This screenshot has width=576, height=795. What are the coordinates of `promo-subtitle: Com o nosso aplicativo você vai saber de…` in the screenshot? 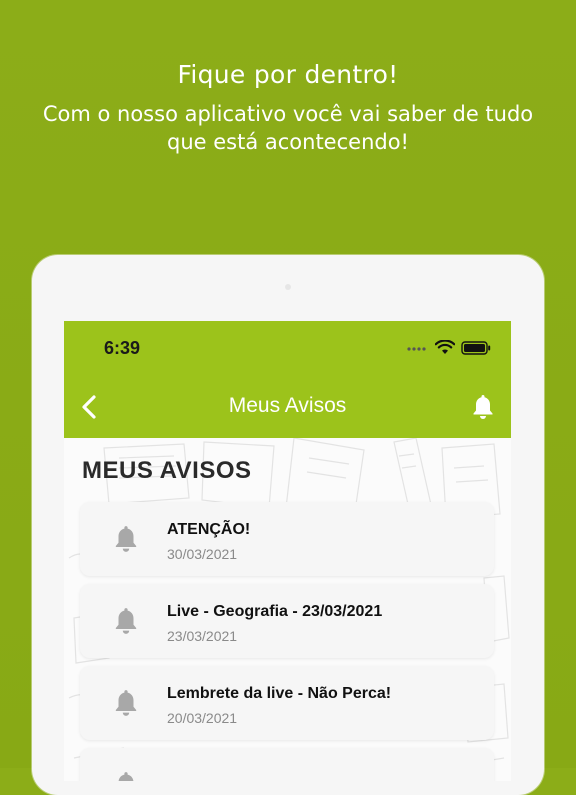 It's located at (288, 128).